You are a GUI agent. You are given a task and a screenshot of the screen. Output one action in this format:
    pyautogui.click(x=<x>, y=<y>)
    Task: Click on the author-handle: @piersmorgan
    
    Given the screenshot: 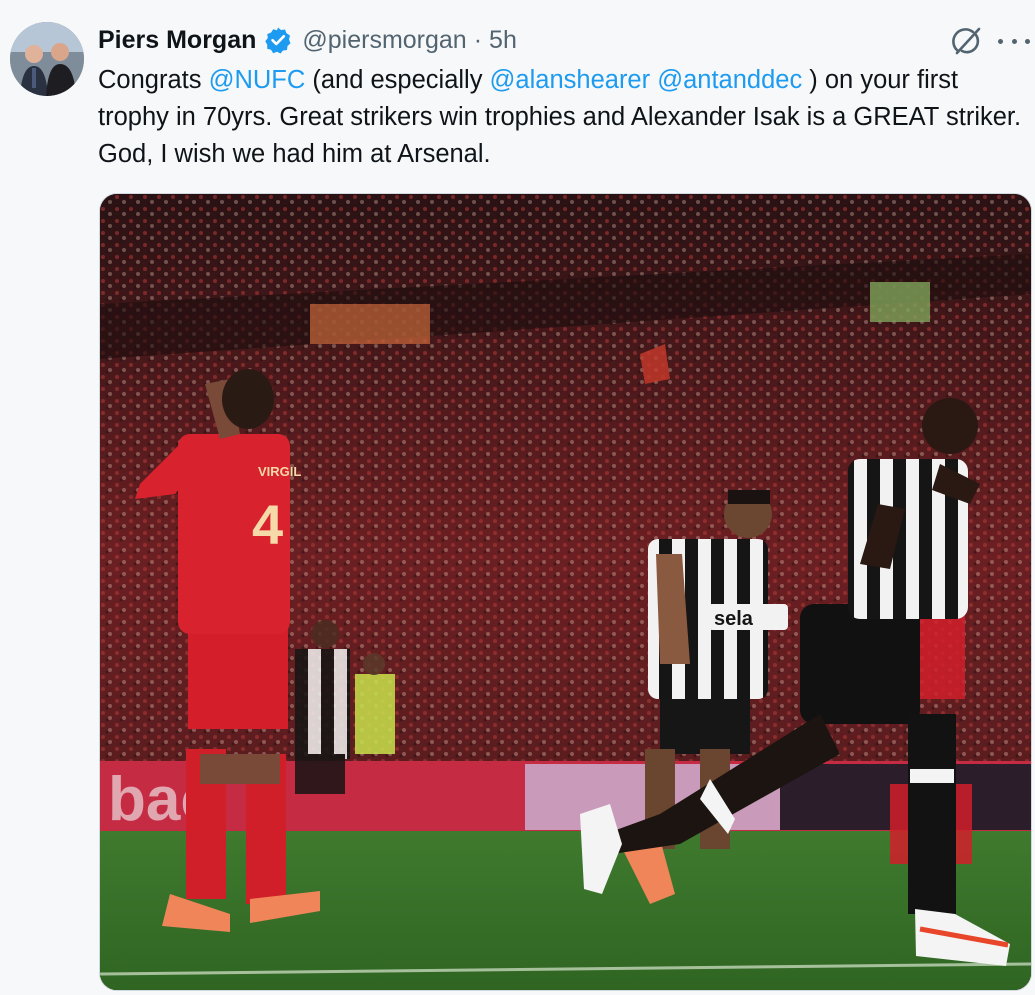 What is the action you would take?
    pyautogui.click(x=384, y=40)
    